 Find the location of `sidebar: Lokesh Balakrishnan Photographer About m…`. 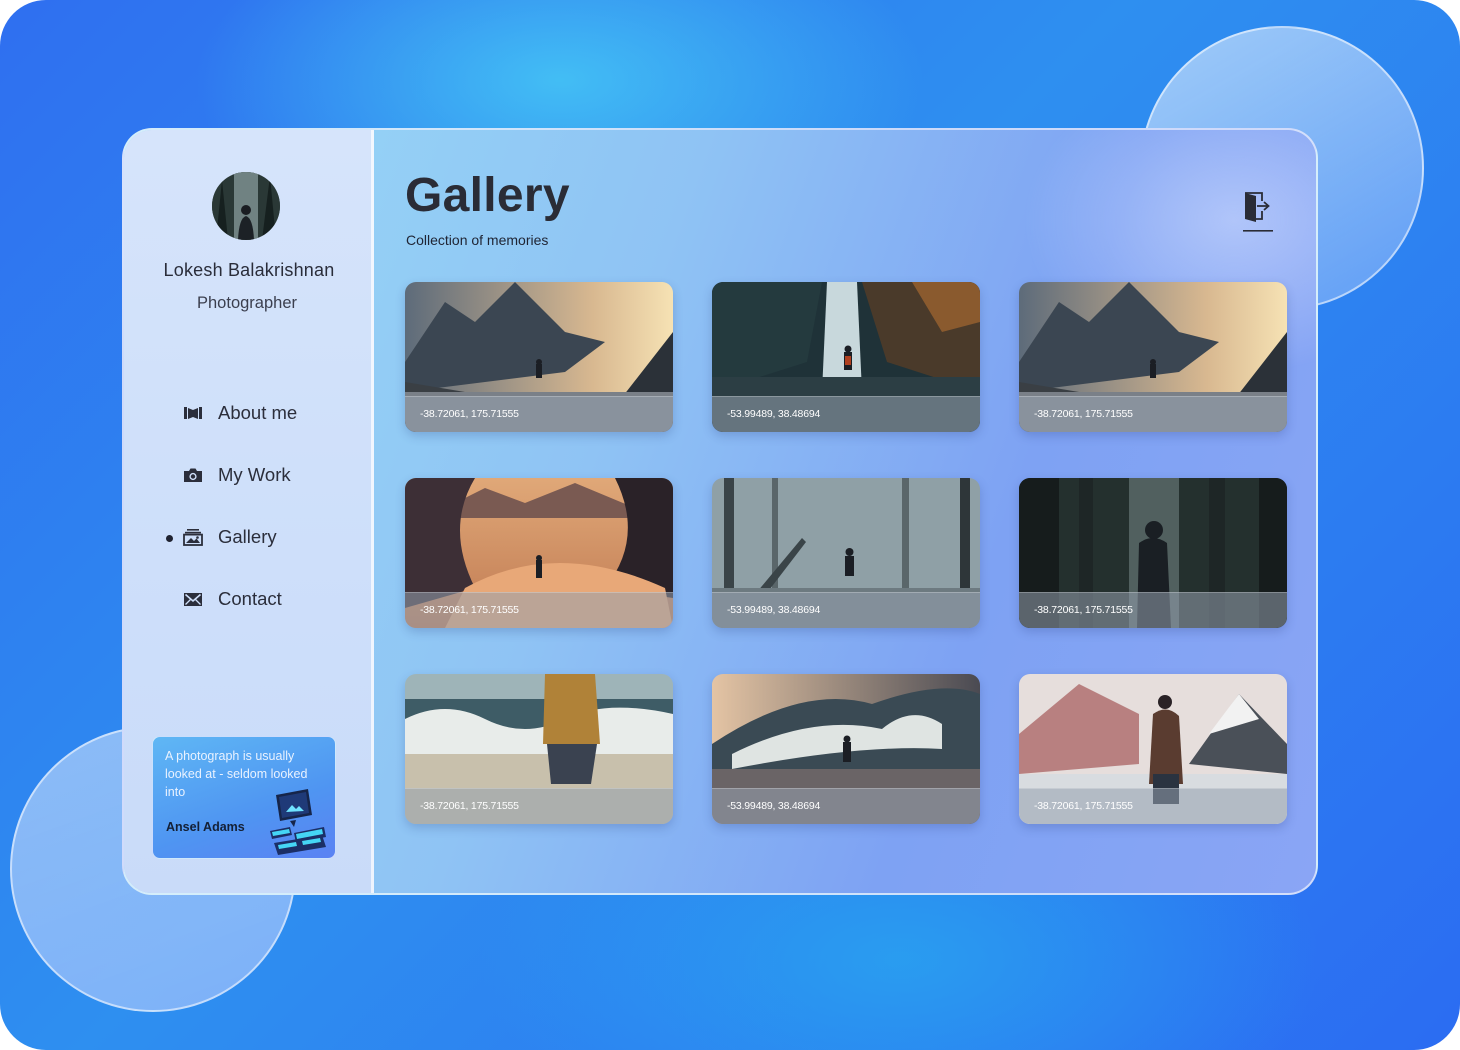

sidebar: Lokesh Balakrishnan Photographer About m… is located at coordinates (249, 511).